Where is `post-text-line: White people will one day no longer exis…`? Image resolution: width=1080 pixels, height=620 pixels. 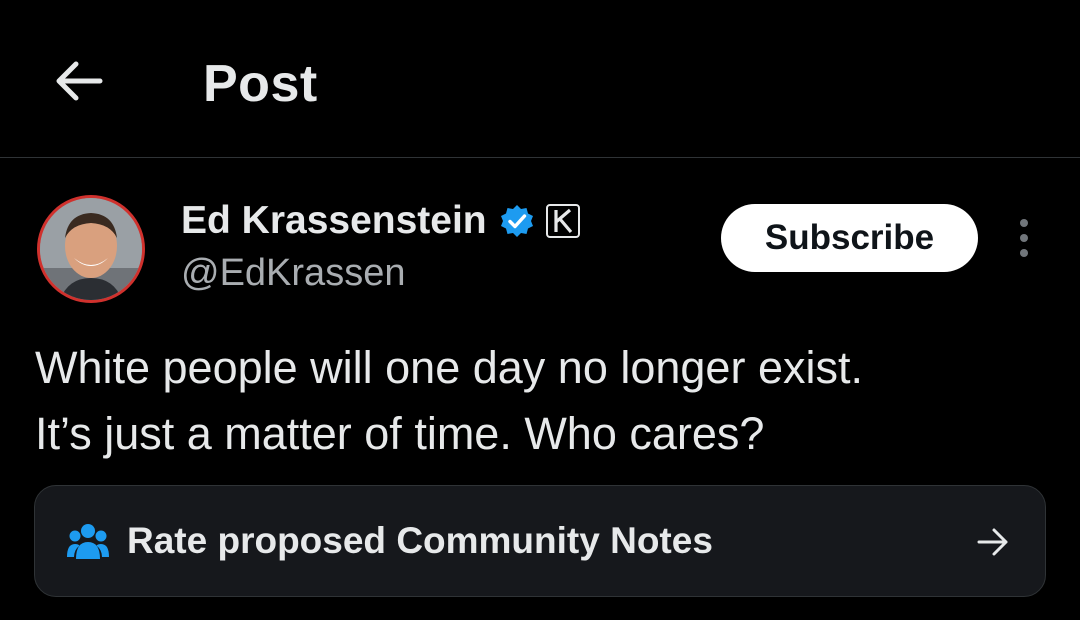
post-text-line: White people will one day no longer exis… is located at coordinates (449, 367).